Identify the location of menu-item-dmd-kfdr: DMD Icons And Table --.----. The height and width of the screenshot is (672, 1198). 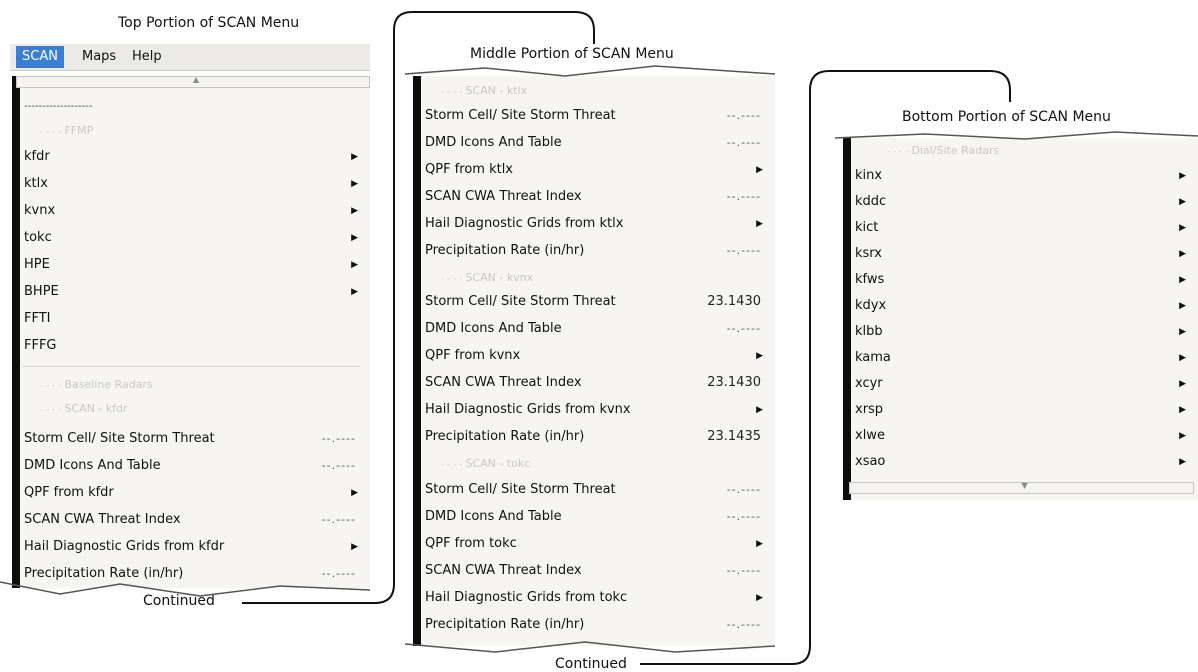
(191, 466).